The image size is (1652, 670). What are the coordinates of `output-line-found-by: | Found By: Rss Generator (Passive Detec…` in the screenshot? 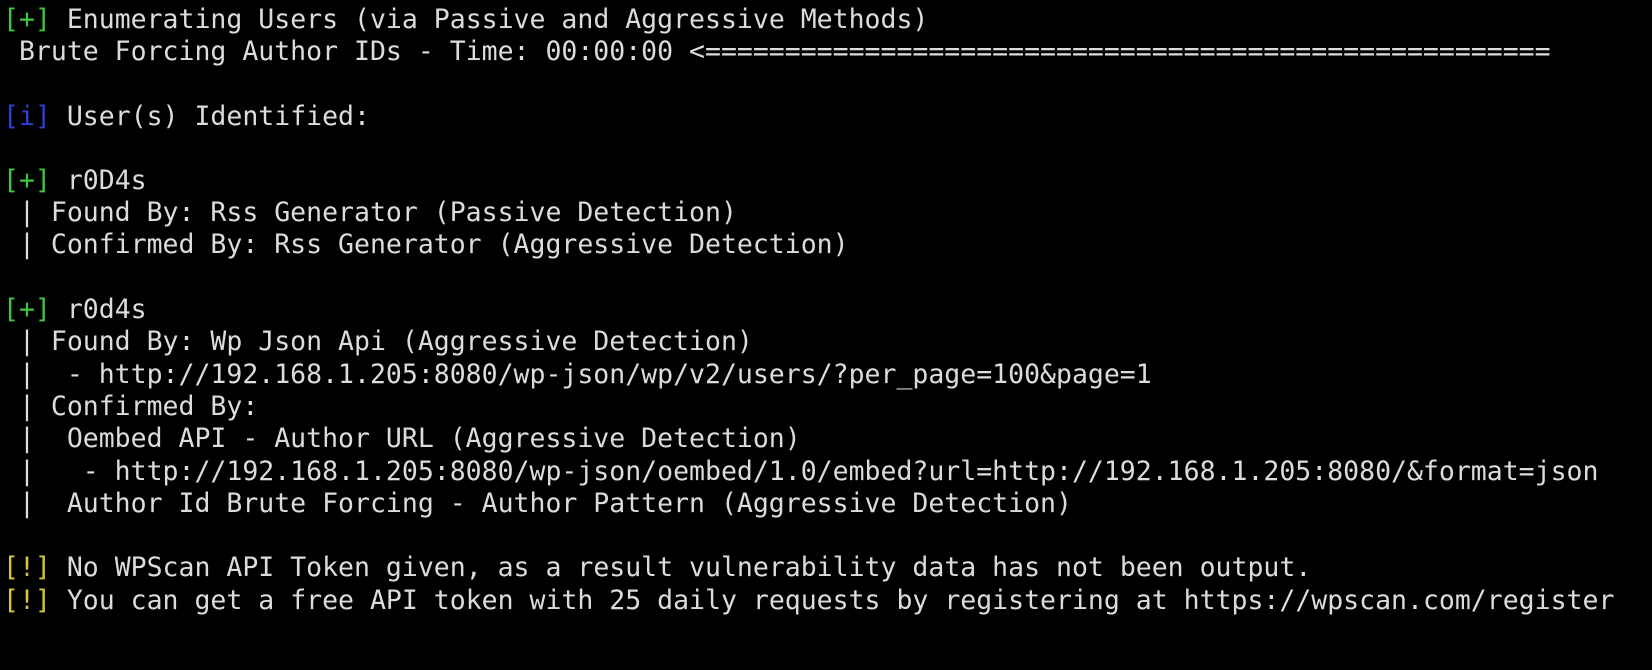 It's located at (370, 213).